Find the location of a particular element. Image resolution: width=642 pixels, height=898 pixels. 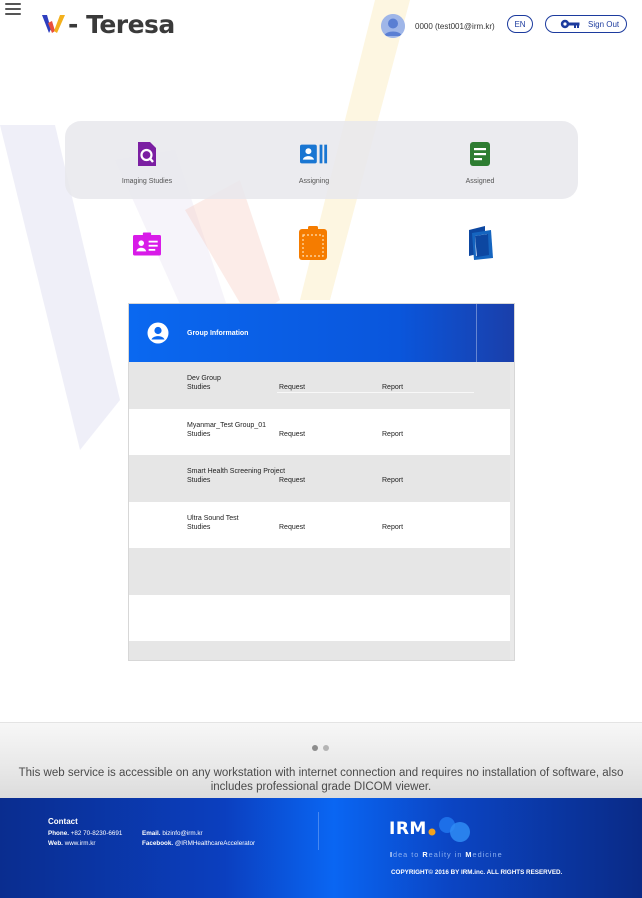

irm-tagline: Idea to Reality in Medicine is located at coordinates (446, 854).